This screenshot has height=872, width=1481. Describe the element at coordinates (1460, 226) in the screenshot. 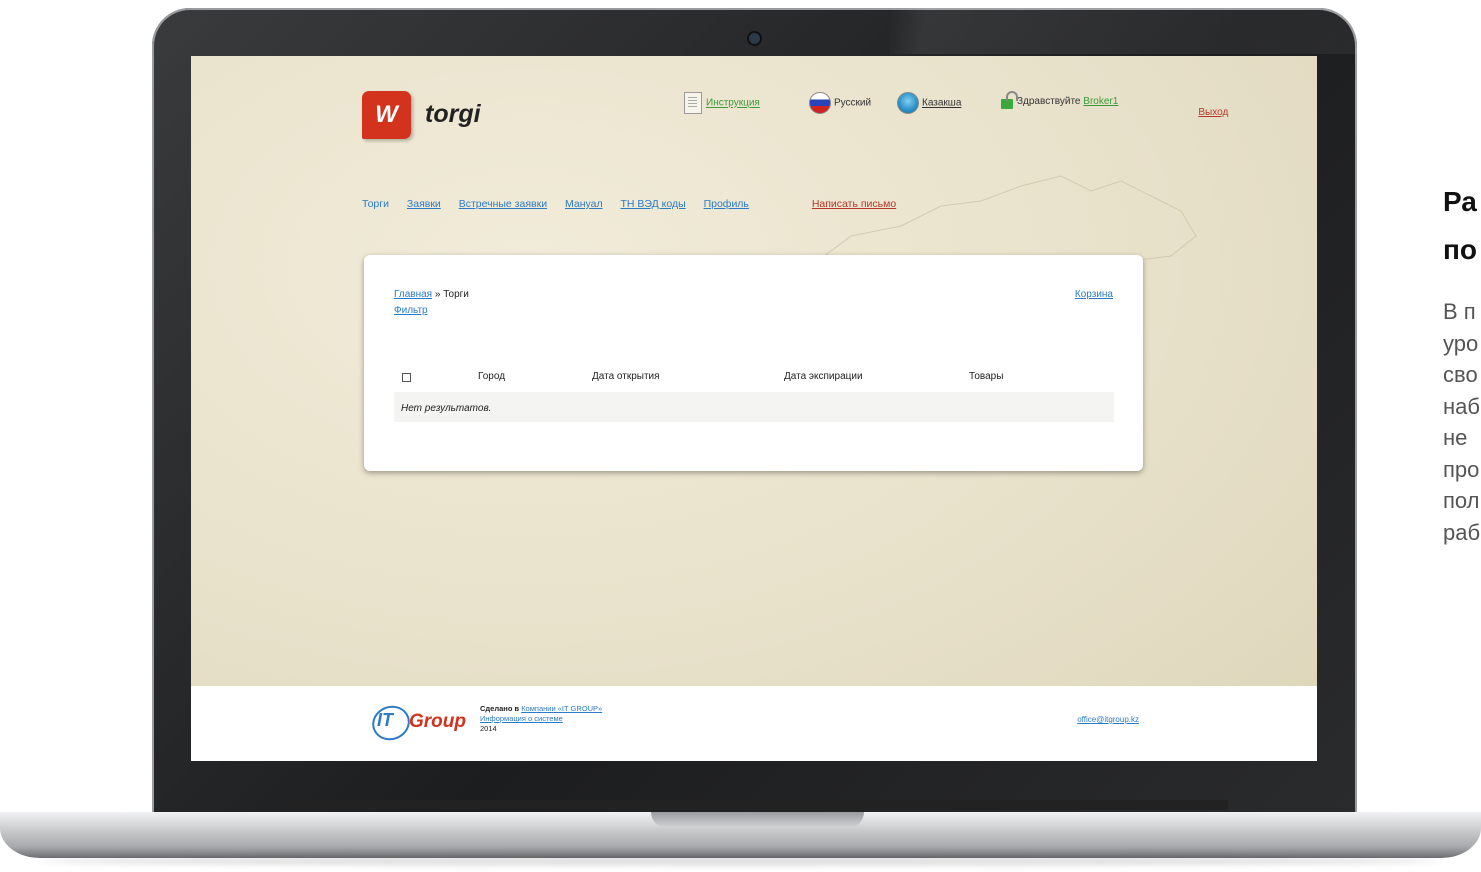

I see `side-heading: Ра по` at that location.